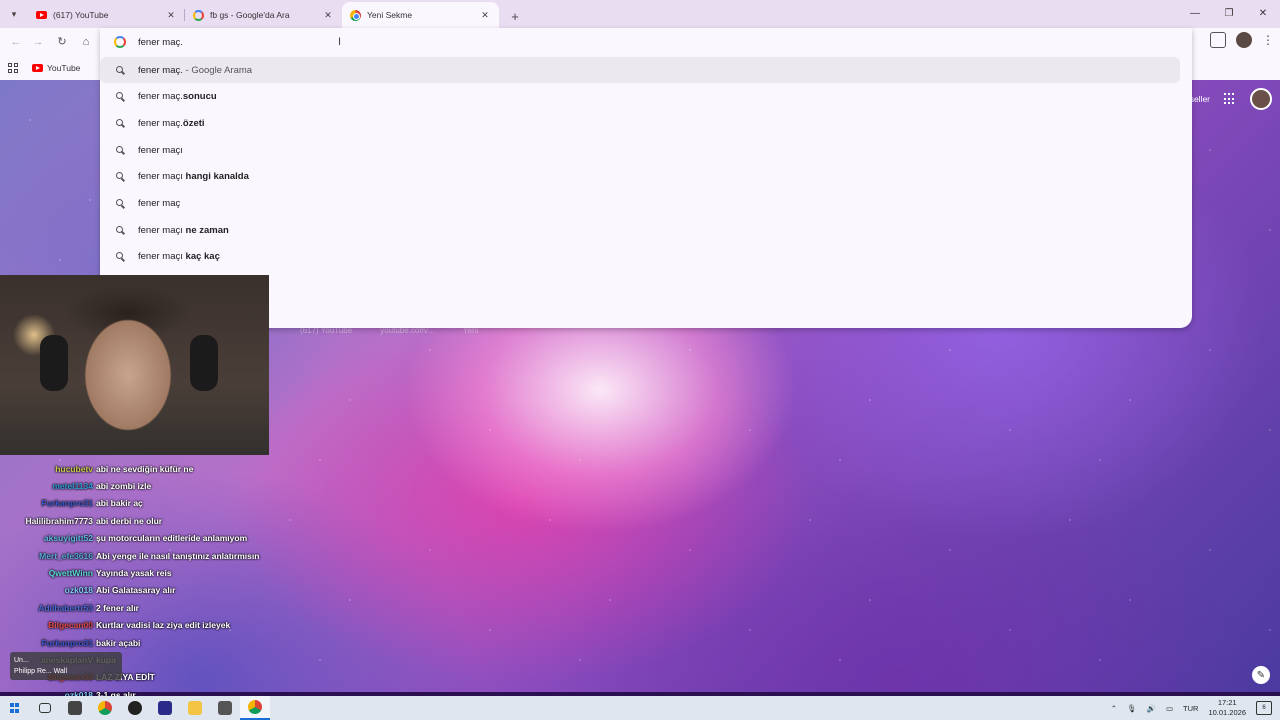 Image resolution: width=1280 pixels, height=720 pixels. What do you see at coordinates (117, 607) in the screenshot?
I see `chat-text: 2 fener alır` at bounding box center [117, 607].